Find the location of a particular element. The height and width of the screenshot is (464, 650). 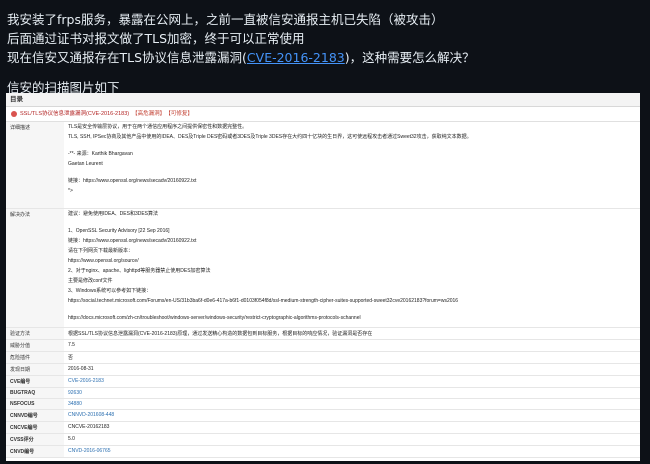

desc-line: -**- 来源：Karthik Bhargavan is located at coordinates (100, 154).